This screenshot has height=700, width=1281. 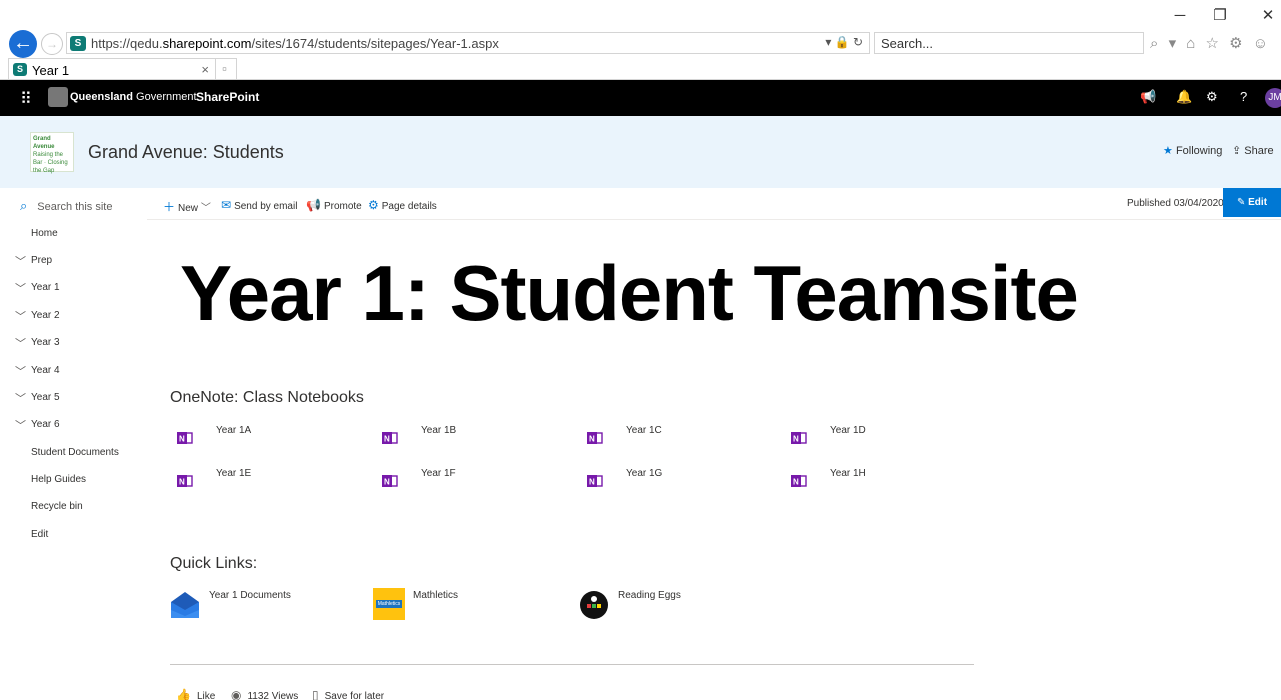 I want to click on notebook-label: Year 1E, so click(x=234, y=473).